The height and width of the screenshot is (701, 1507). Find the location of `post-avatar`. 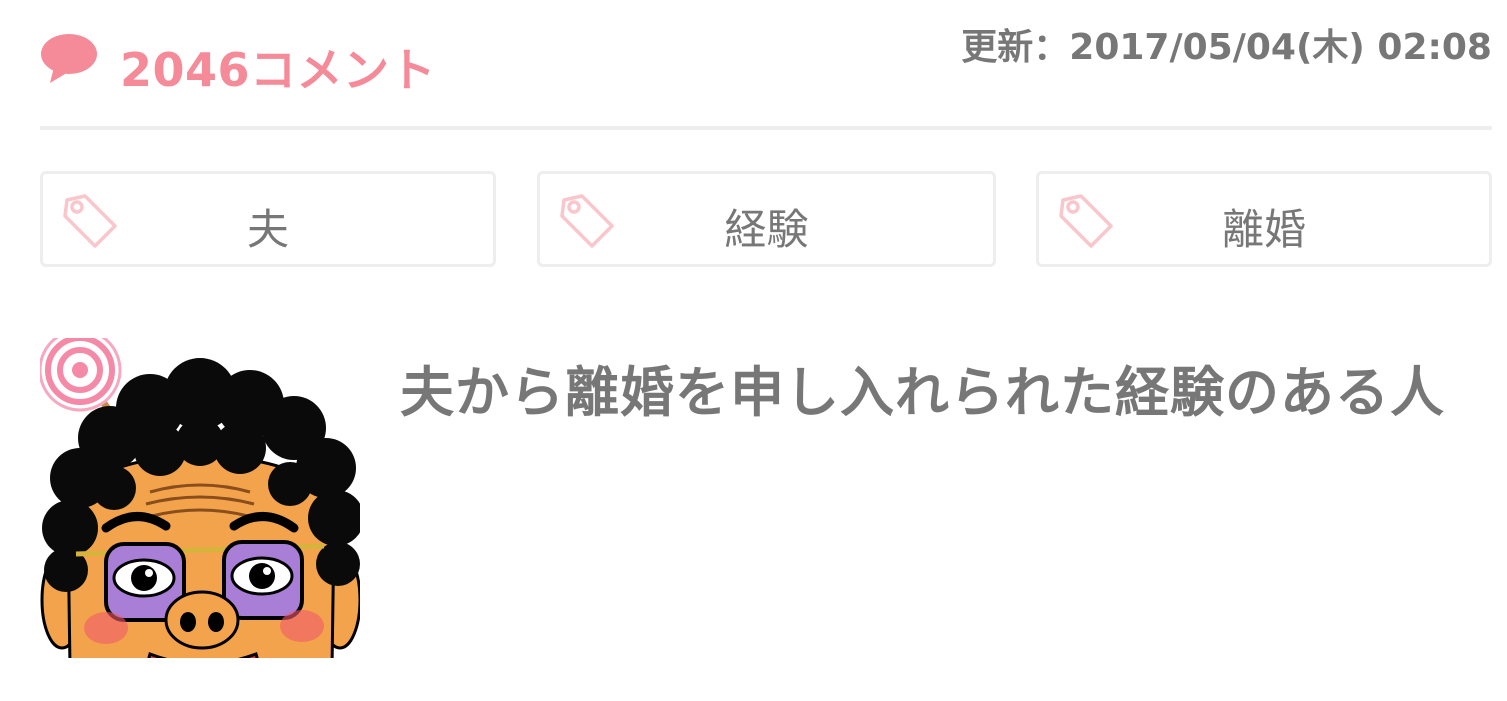

post-avatar is located at coordinates (200, 498).